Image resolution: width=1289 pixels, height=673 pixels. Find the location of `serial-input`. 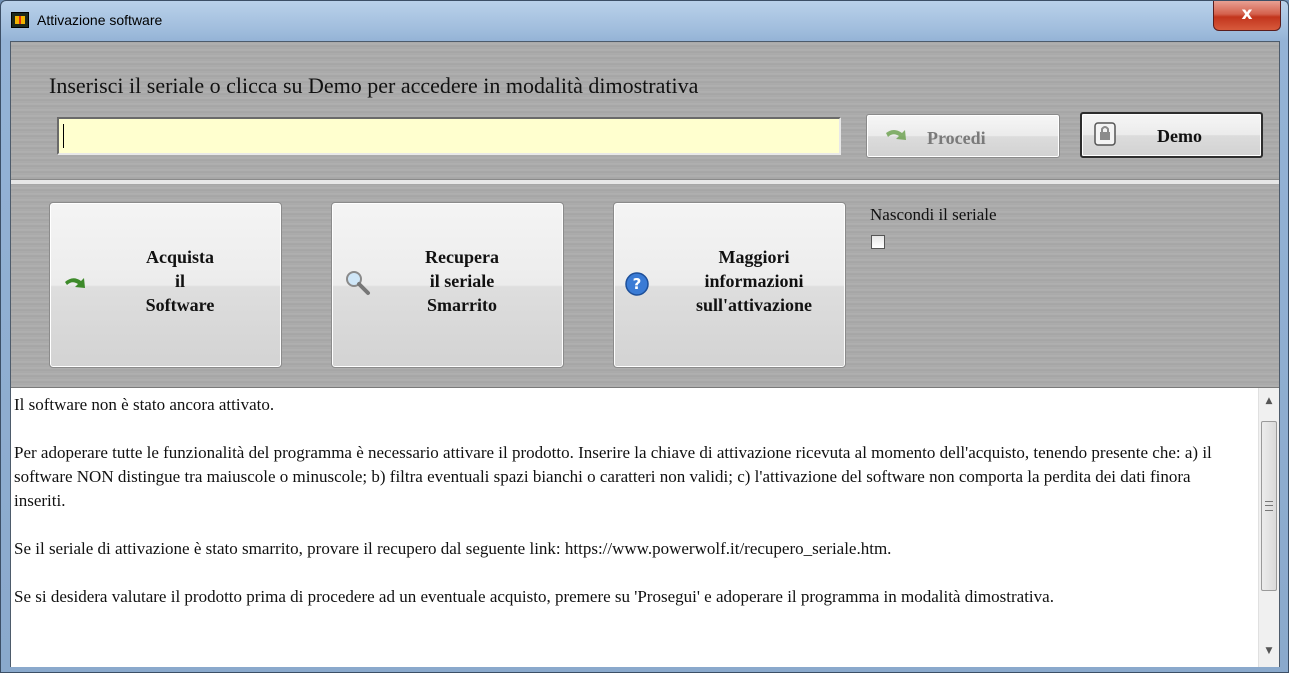

serial-input is located at coordinates (449, 136).